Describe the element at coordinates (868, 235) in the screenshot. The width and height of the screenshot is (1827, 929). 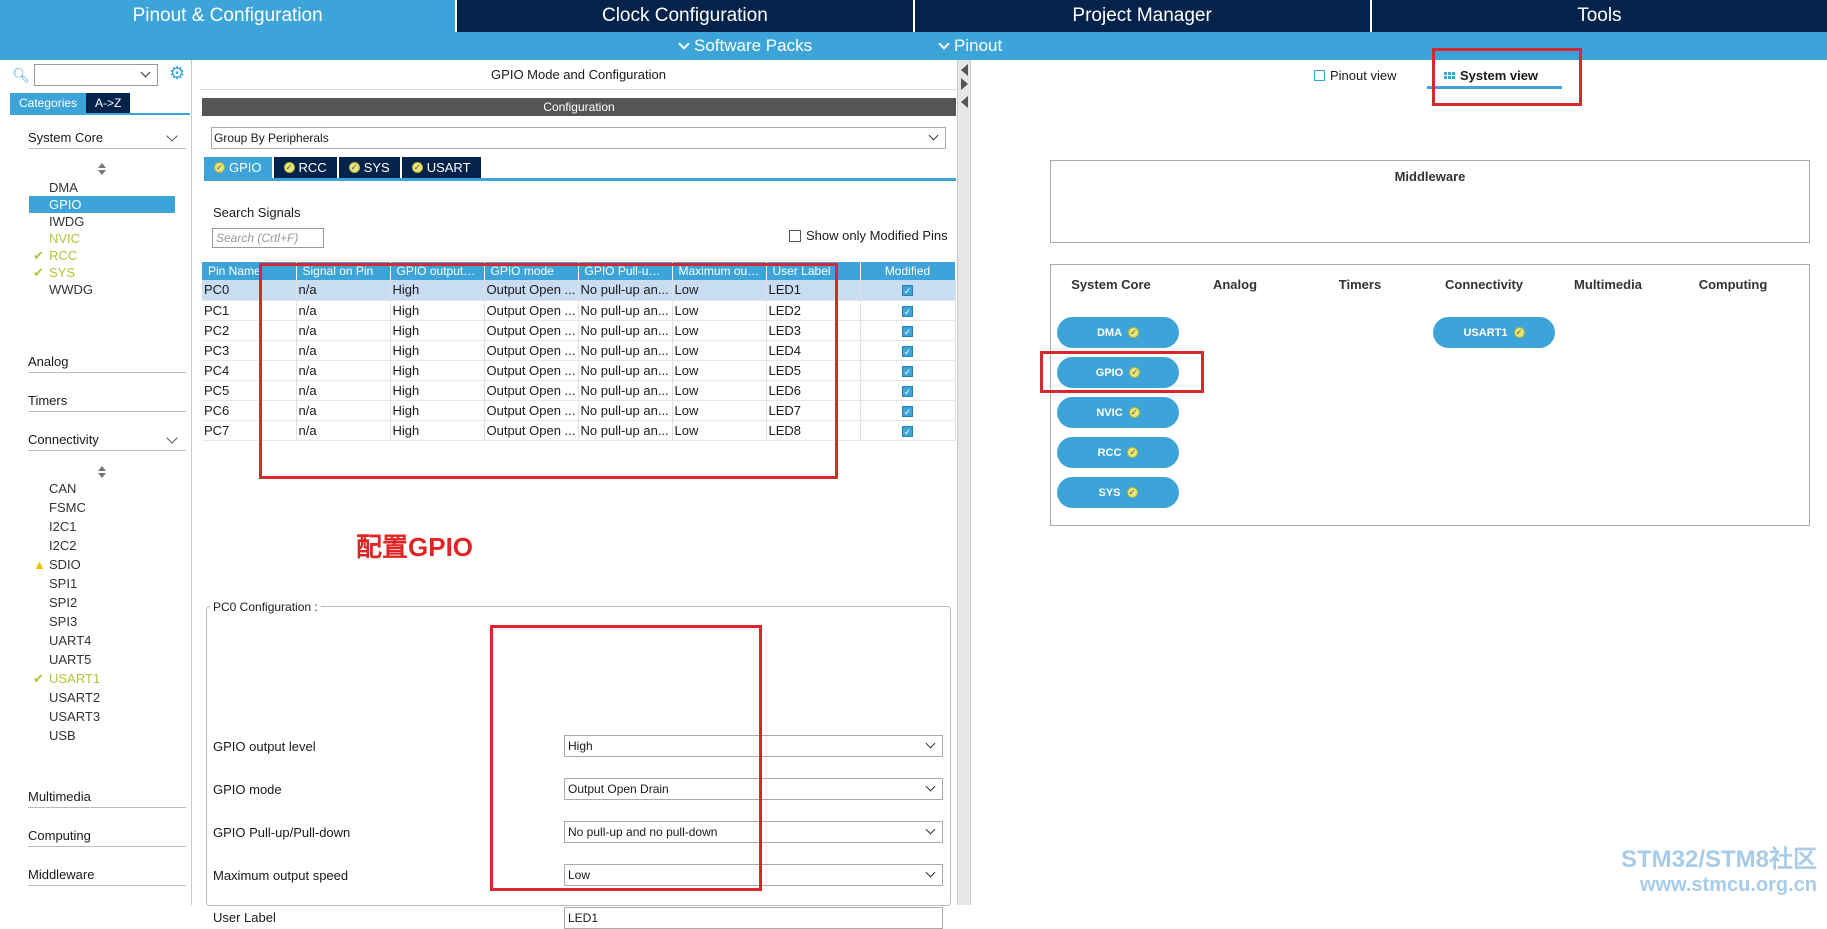
I see `show-modified-checkbox: Show only Modified Pins` at that location.